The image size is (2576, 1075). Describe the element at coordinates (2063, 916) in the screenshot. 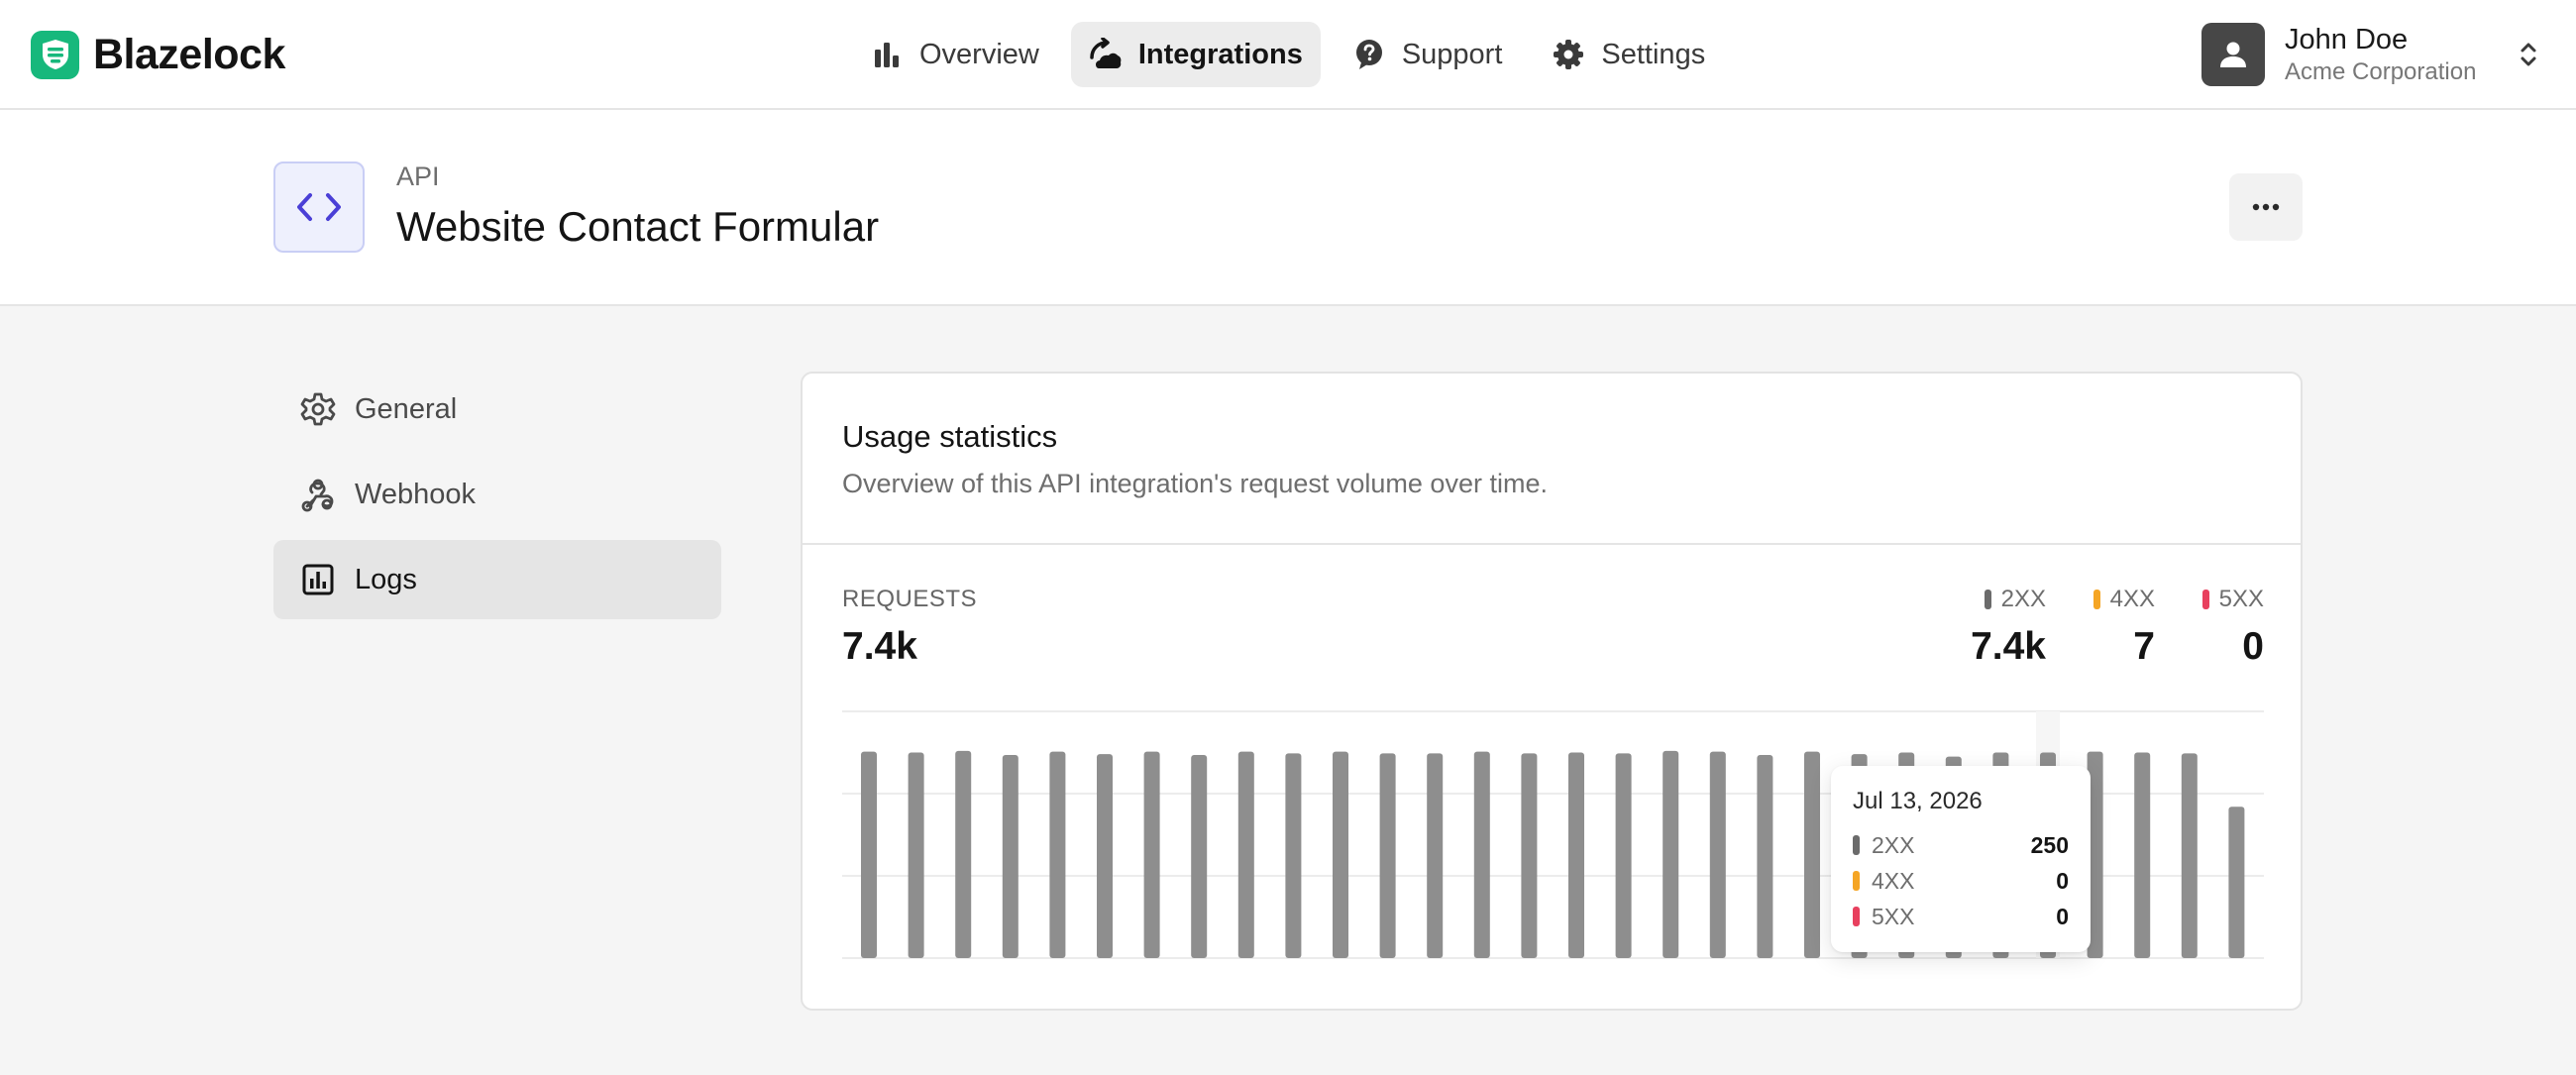

I see `tooltip-5xx-value: 0` at that location.